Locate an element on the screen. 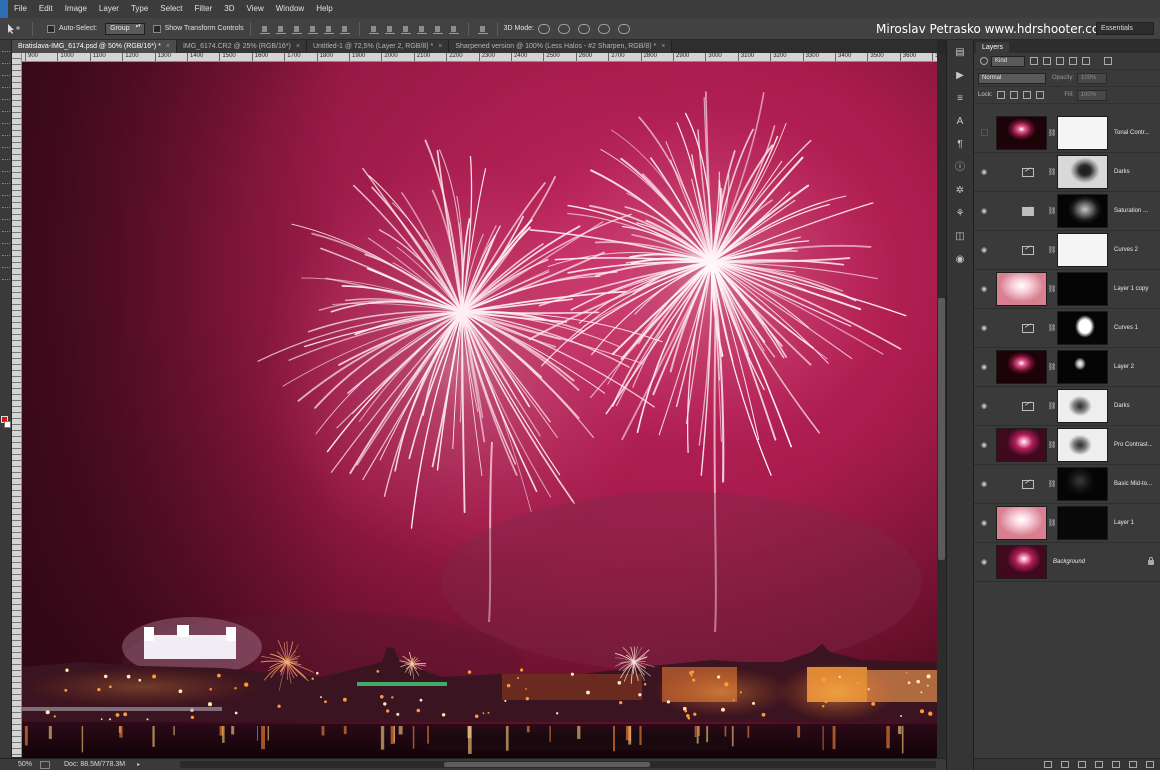  actions-icon: ▶ is located at coordinates (960, 75).